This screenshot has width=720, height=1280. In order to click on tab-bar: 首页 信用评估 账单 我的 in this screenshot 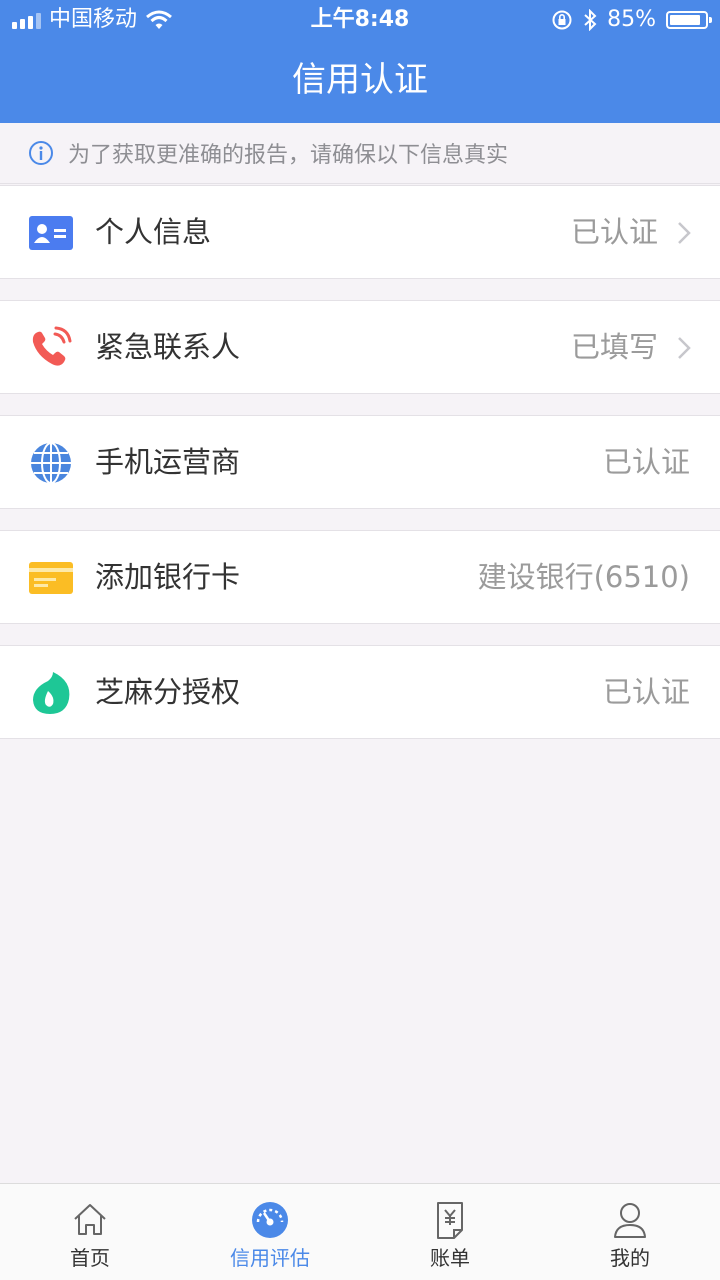, I will do `click(360, 1231)`.